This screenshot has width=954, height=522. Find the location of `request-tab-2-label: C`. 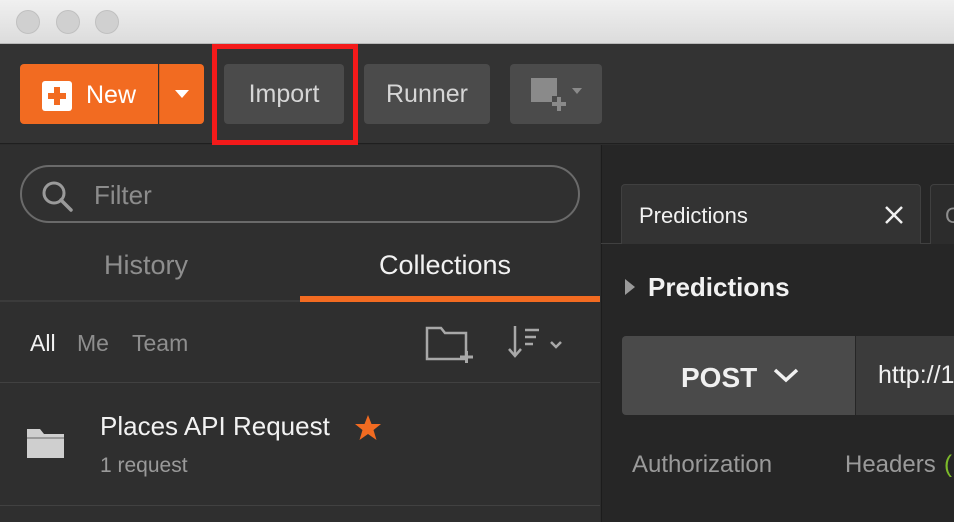

request-tab-2-label: C is located at coordinates (949, 215).